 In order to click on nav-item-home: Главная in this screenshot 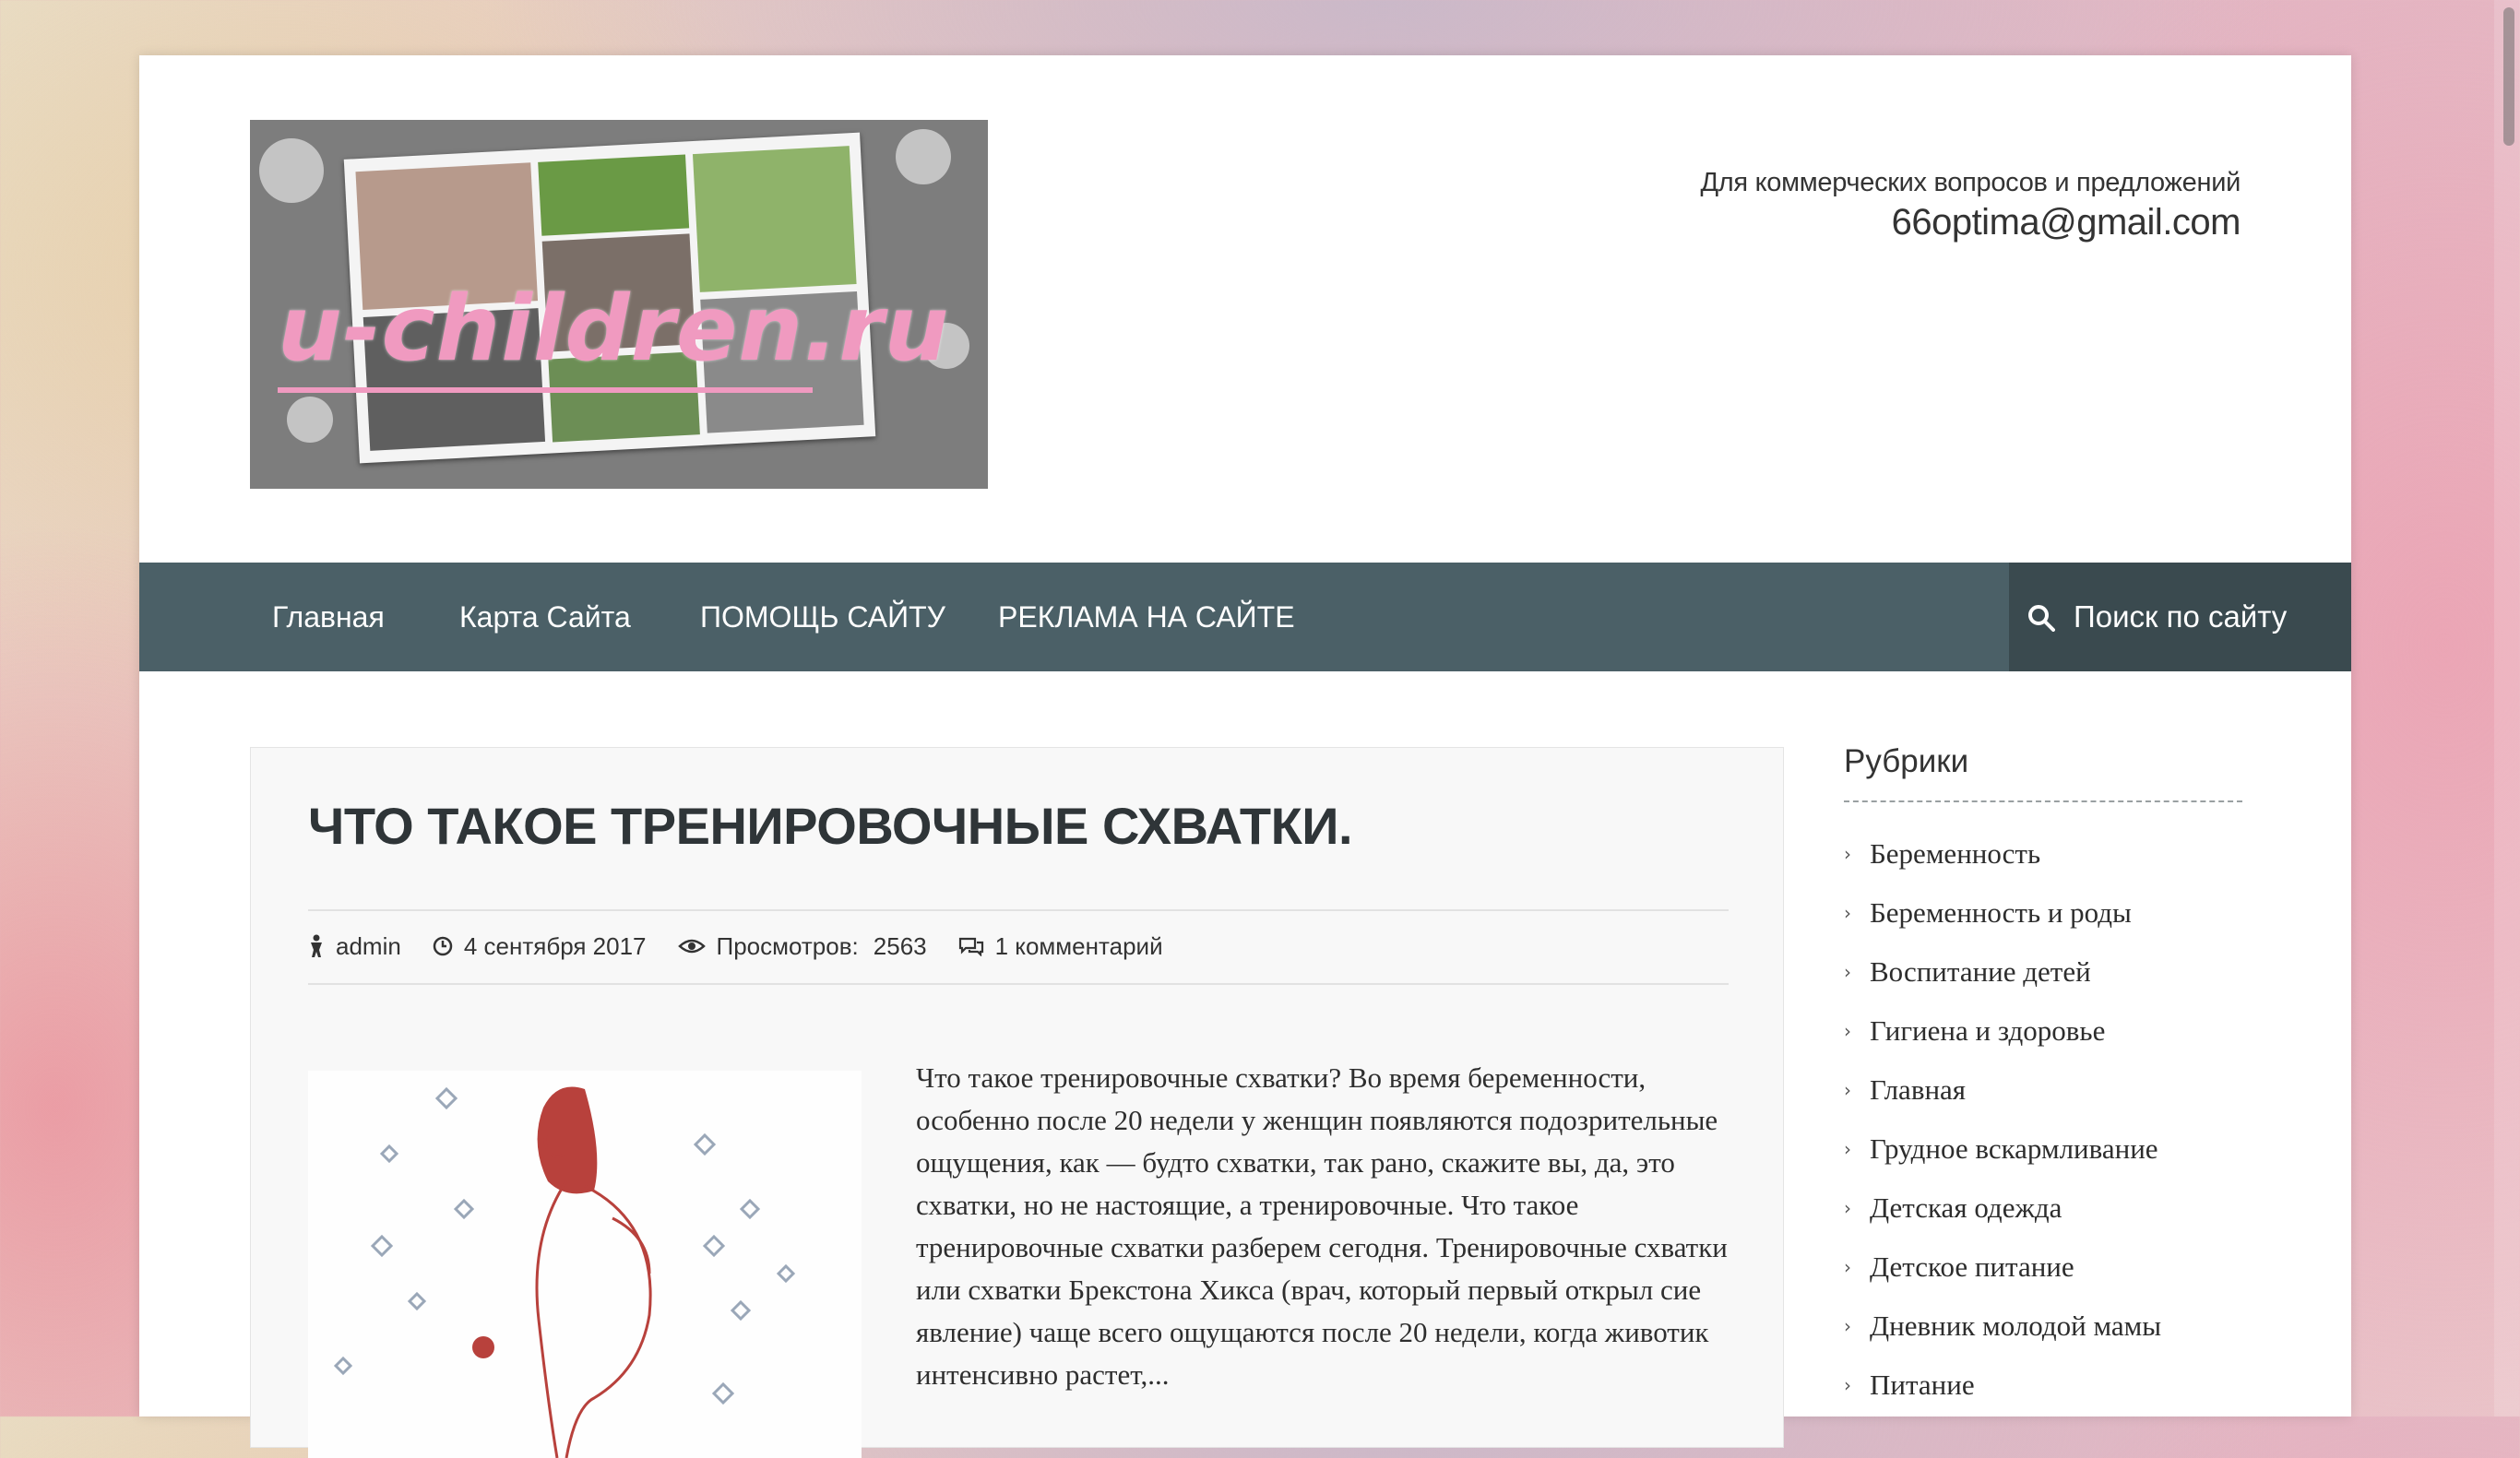, I will do `click(328, 617)`.